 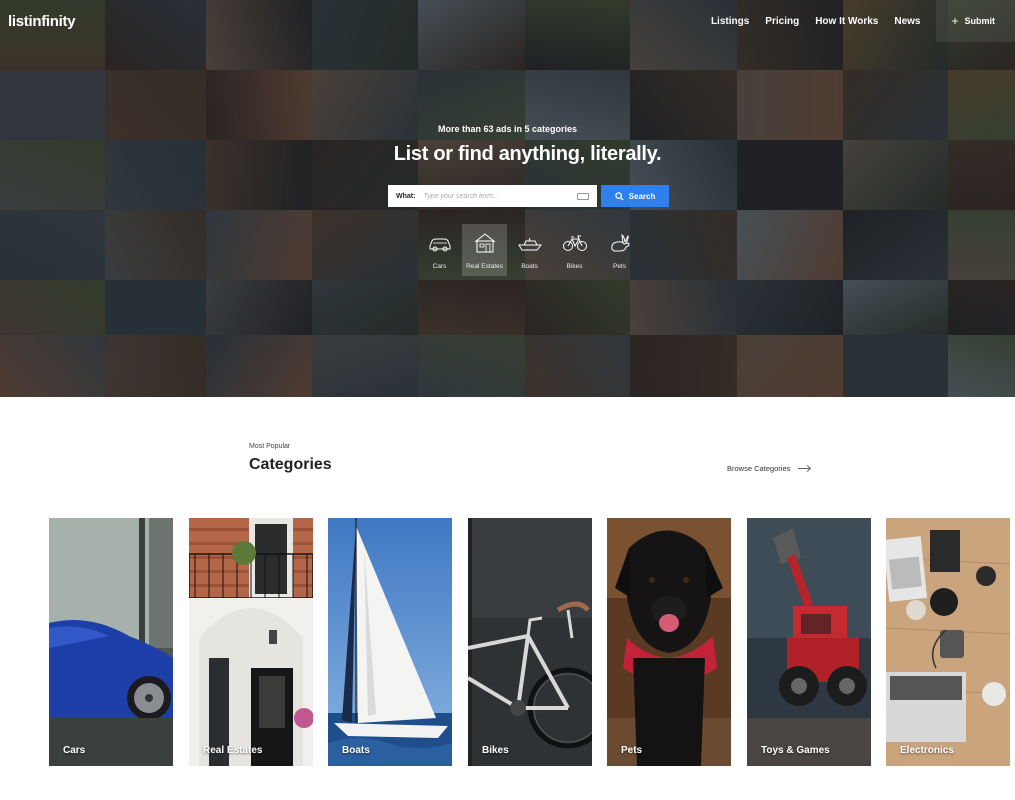 I want to click on category-card-real-estates: Real Estates, so click(x=251, y=642).